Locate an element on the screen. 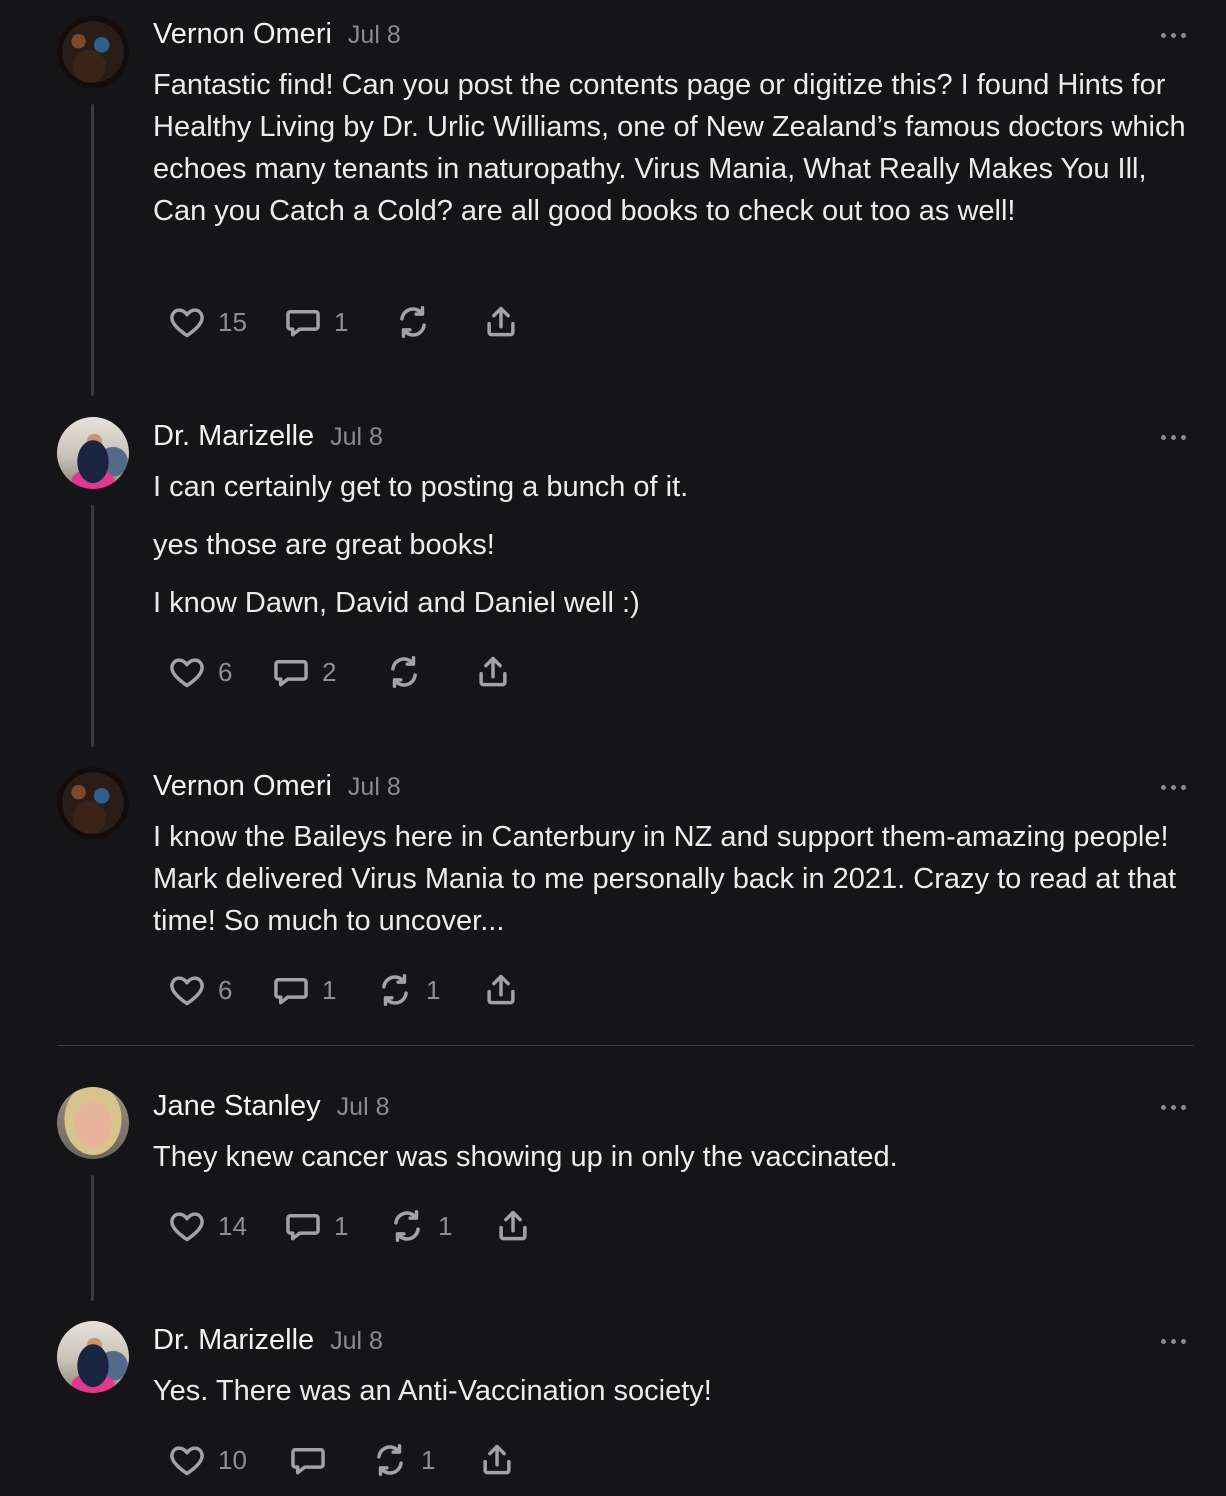 The image size is (1226, 1496). like-button: 15 is located at coordinates (207, 322).